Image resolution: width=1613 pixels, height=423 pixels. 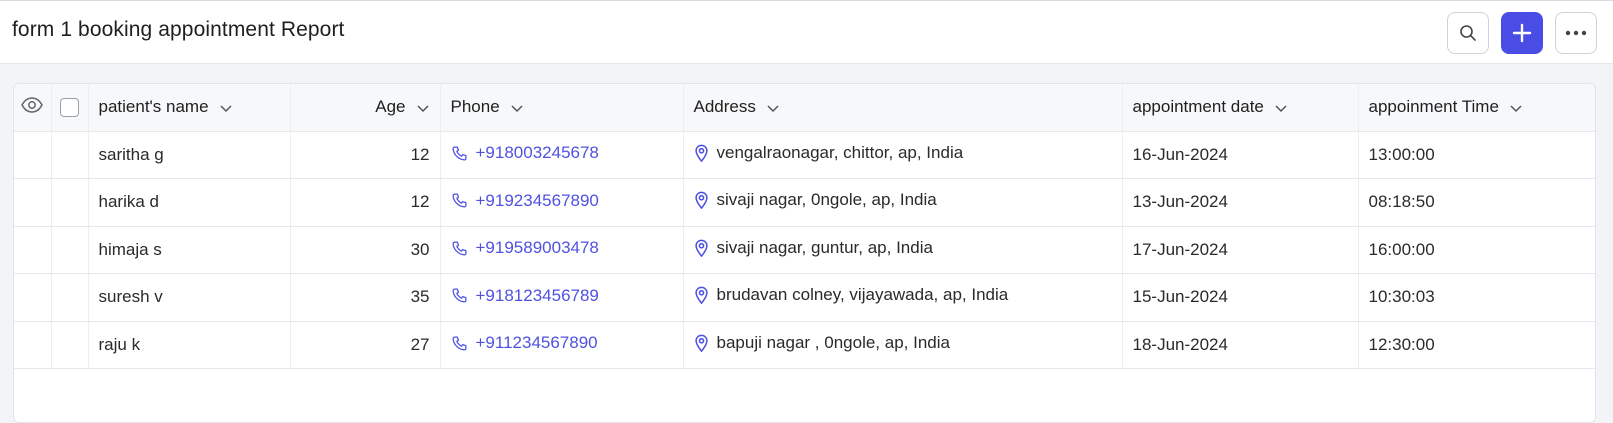 I want to click on cell-address: sivaji nagar, 0ngole, ap, India, so click(x=903, y=202).